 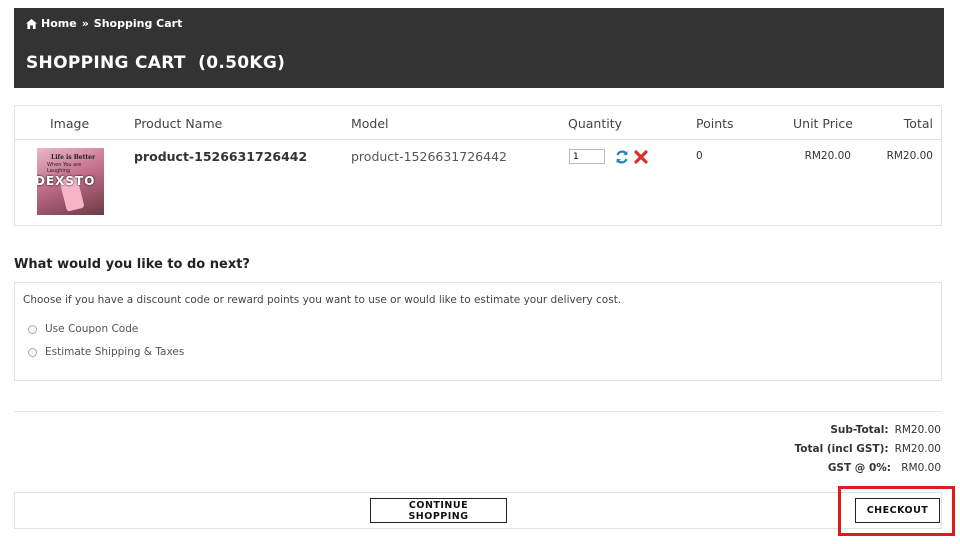 I want to click on gst-value: RM0.00, so click(x=921, y=467).